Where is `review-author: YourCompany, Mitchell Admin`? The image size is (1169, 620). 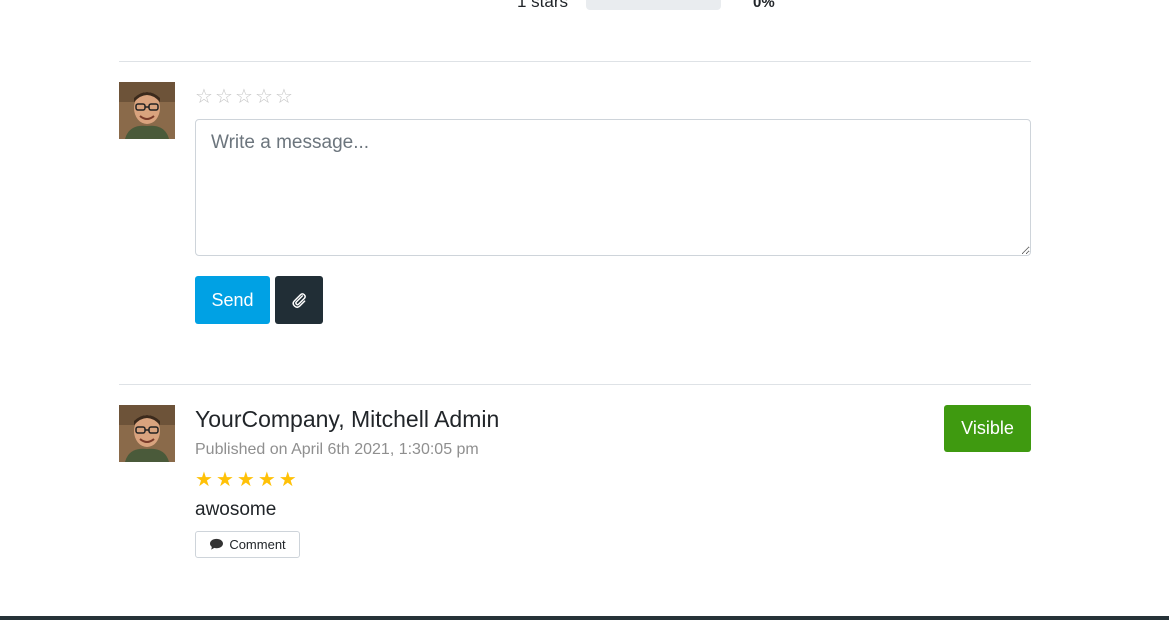 review-author: YourCompany, Mitchell Admin is located at coordinates (347, 419).